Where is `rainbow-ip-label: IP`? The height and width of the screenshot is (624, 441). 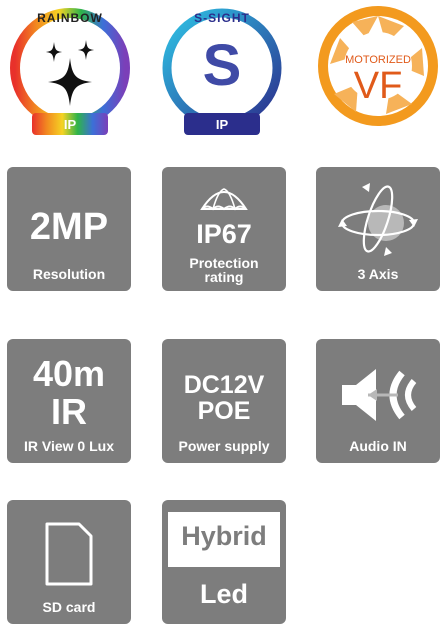
rainbow-ip-label: IP is located at coordinates (70, 124).